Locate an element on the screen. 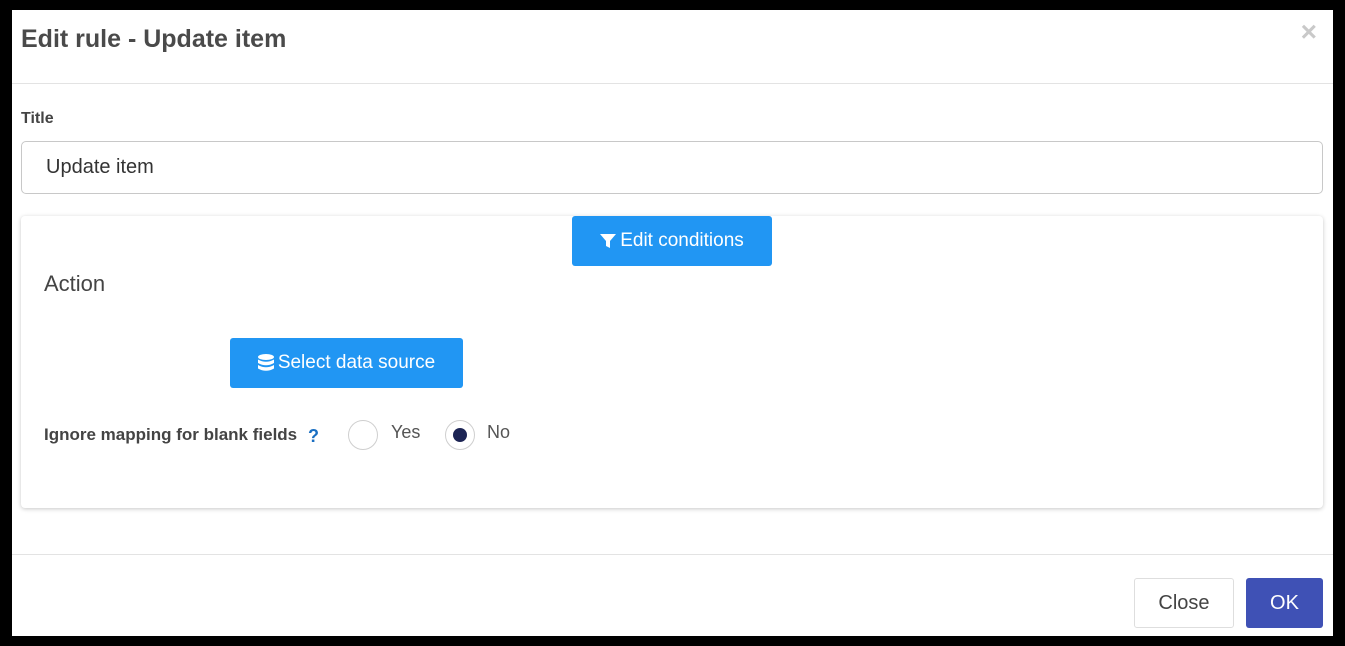  edit-conditions-label: Edit conditions is located at coordinates (682, 240).